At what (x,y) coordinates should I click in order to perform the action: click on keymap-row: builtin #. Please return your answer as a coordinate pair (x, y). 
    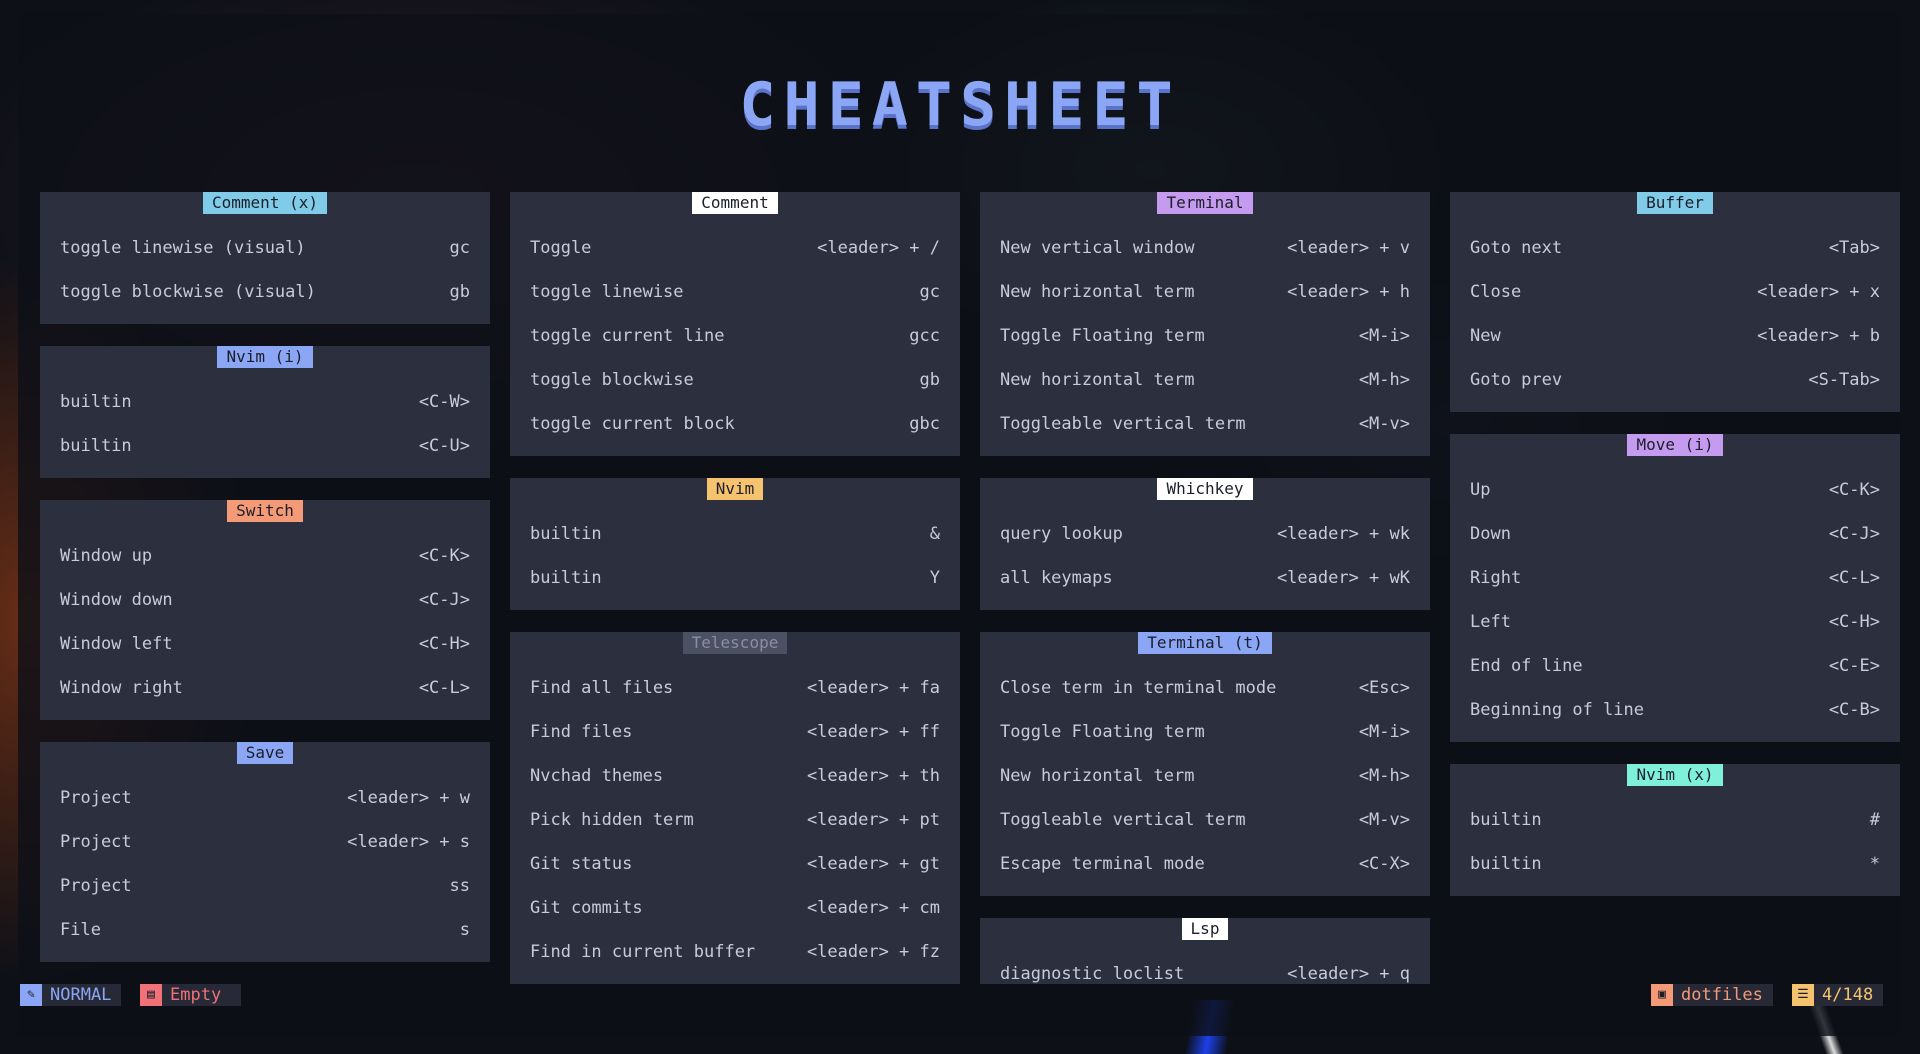
    Looking at the image, I should click on (1675, 820).